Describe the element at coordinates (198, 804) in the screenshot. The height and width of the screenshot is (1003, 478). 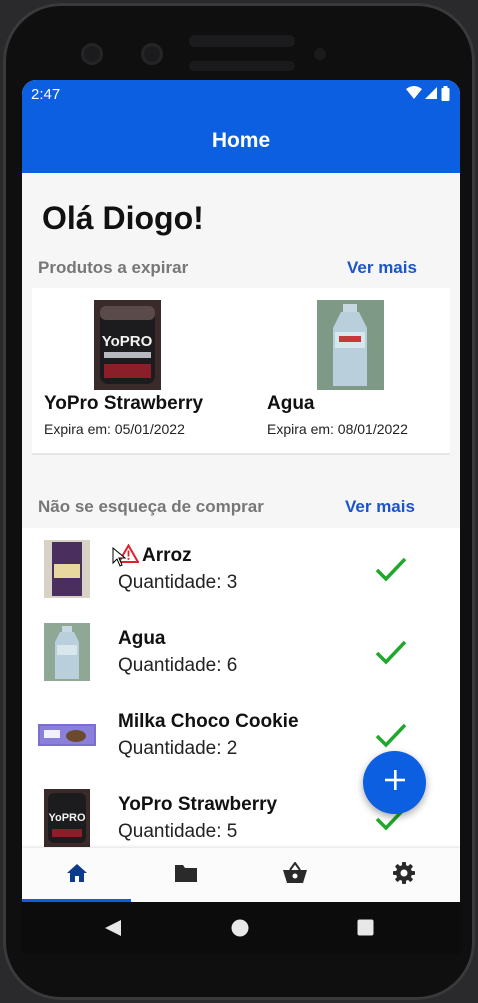
I see `shopping-item-name: YoPro Strawberry` at that location.